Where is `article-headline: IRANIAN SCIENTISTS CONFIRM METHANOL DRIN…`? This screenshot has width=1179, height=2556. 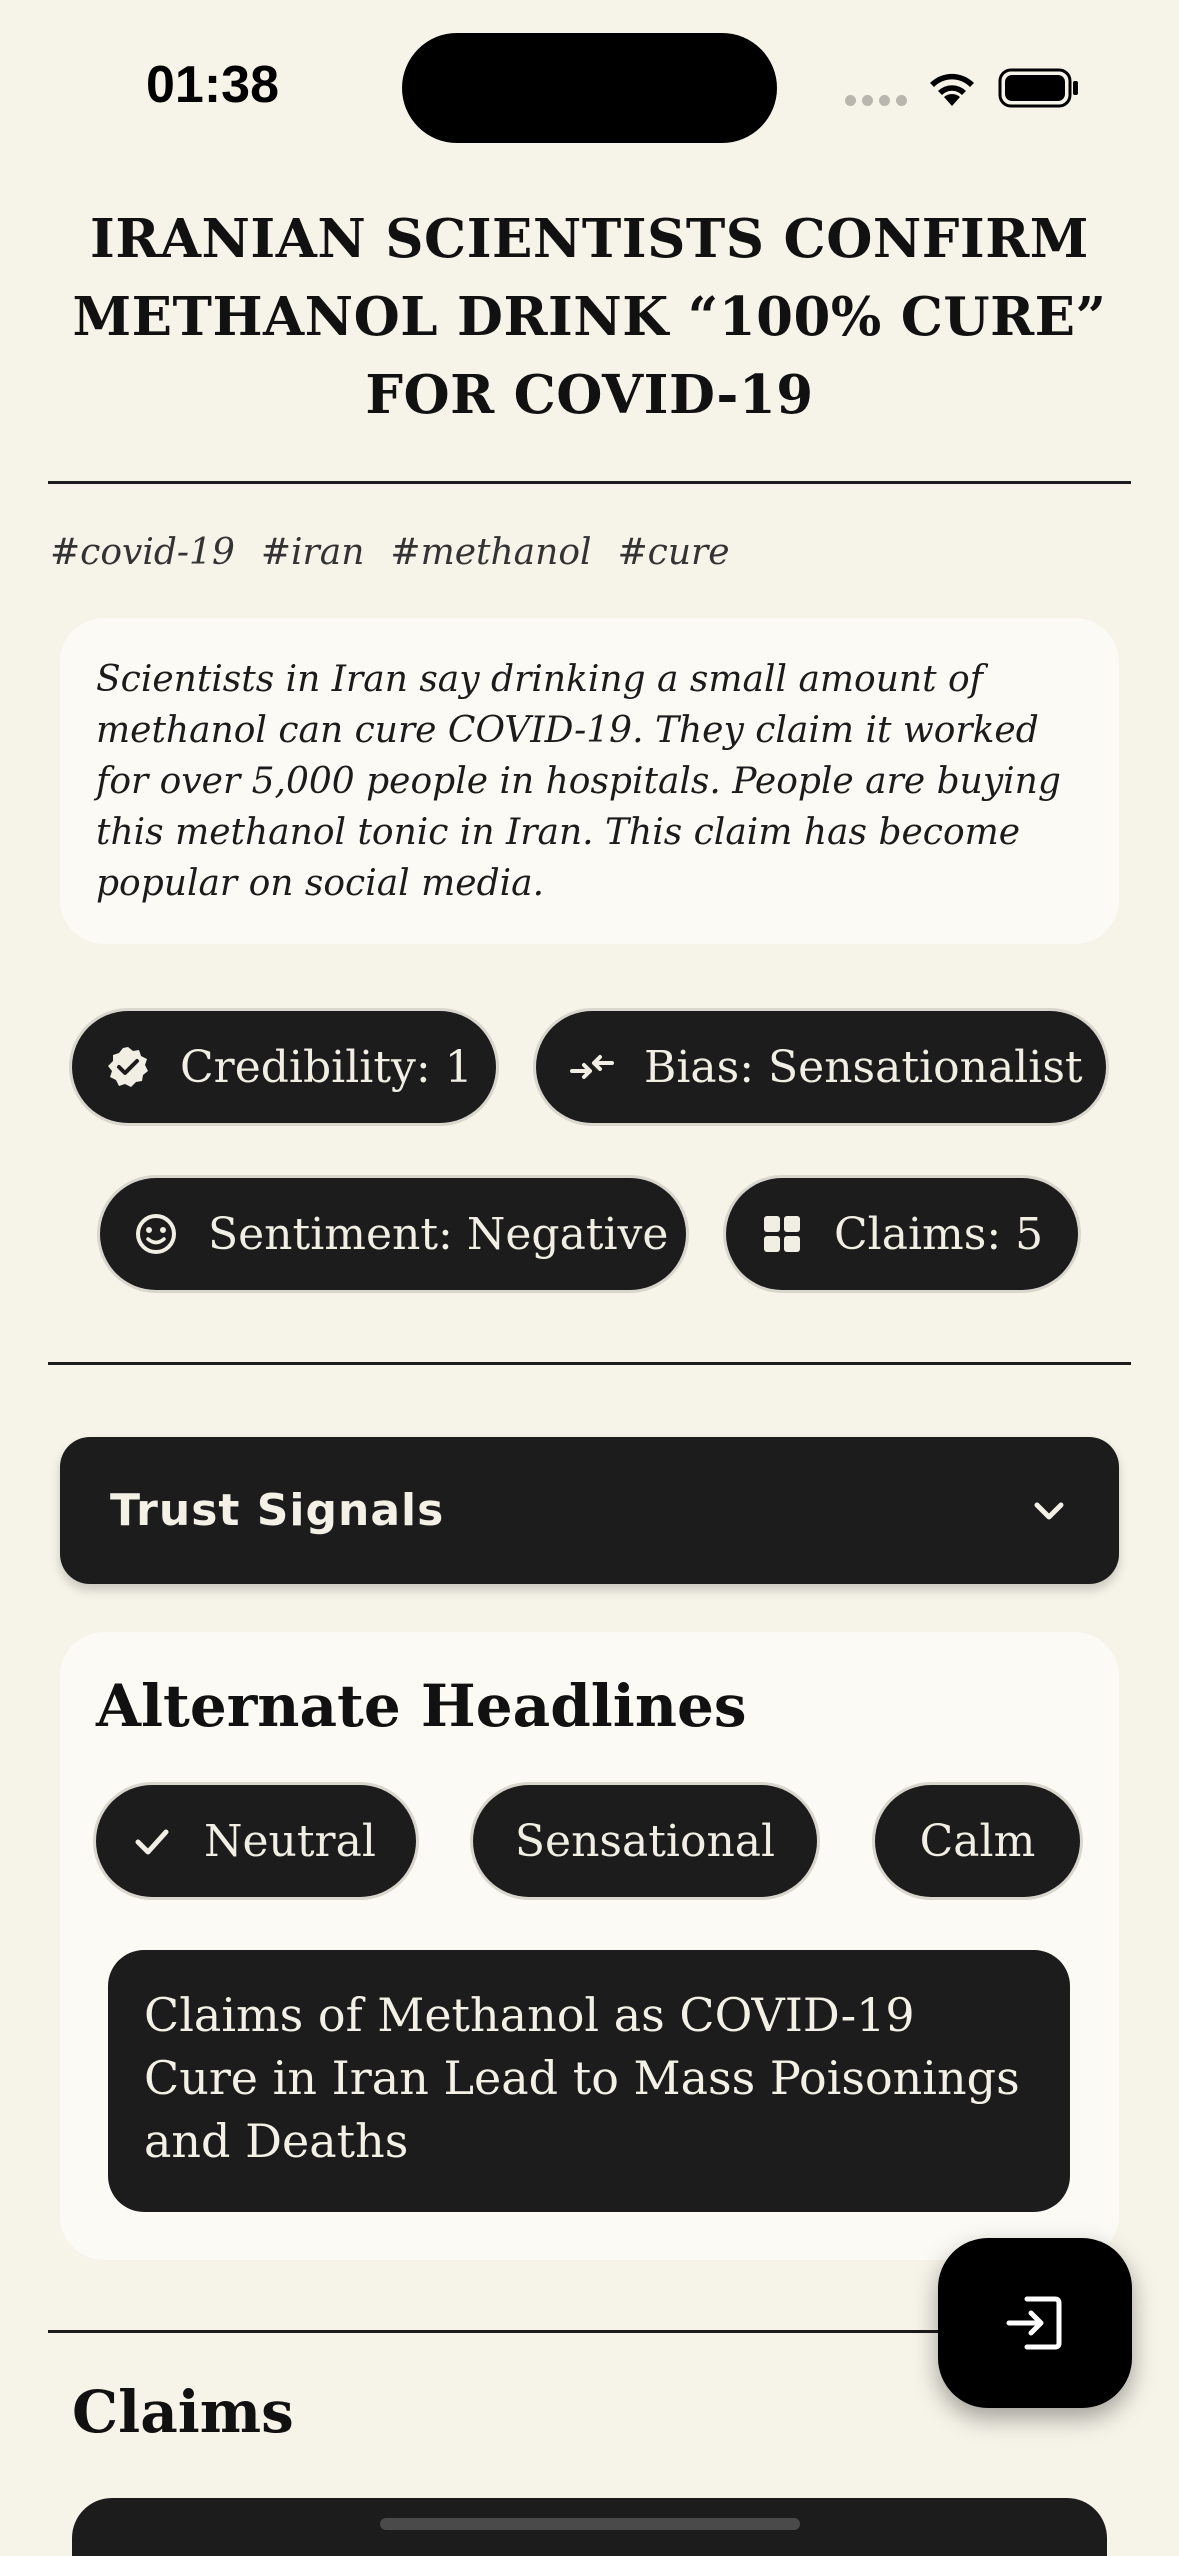
article-headline: IRANIAN SCIENTISTS CONFIRM METHANOL DRIN… is located at coordinates (589, 317).